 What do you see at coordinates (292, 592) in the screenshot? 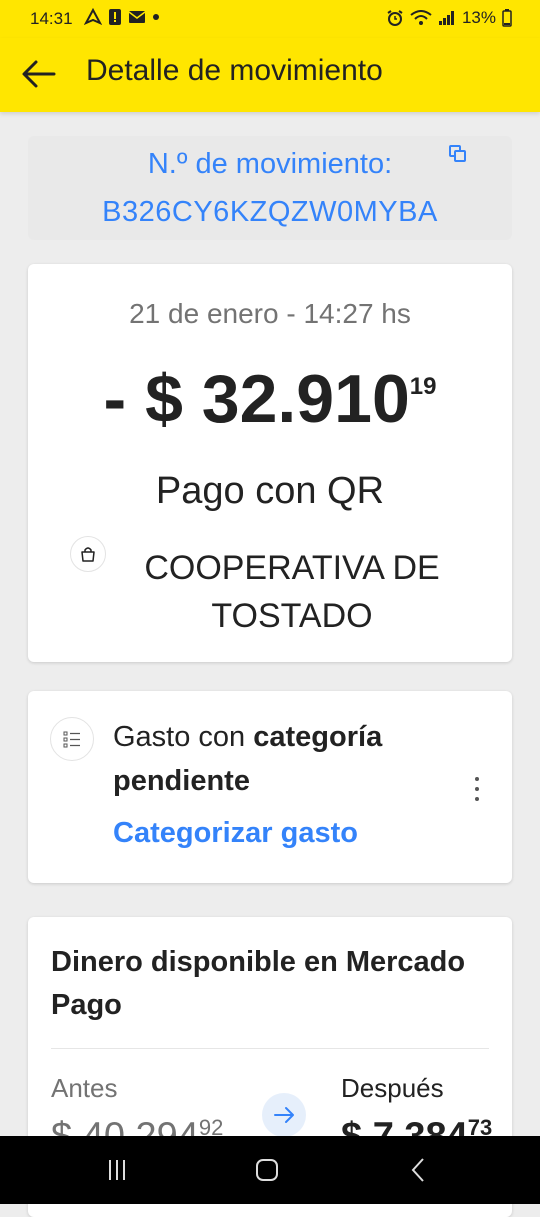
I see `merchant-name: COOPERATIVA DE TOSTADO` at bounding box center [292, 592].